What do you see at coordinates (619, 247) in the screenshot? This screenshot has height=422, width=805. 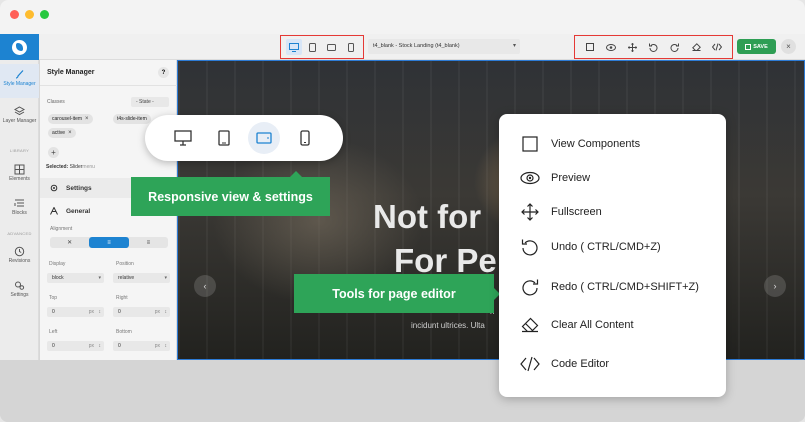 I see `menu-item-undo: Undo ( CTRL/CMD+Z)` at bounding box center [619, 247].